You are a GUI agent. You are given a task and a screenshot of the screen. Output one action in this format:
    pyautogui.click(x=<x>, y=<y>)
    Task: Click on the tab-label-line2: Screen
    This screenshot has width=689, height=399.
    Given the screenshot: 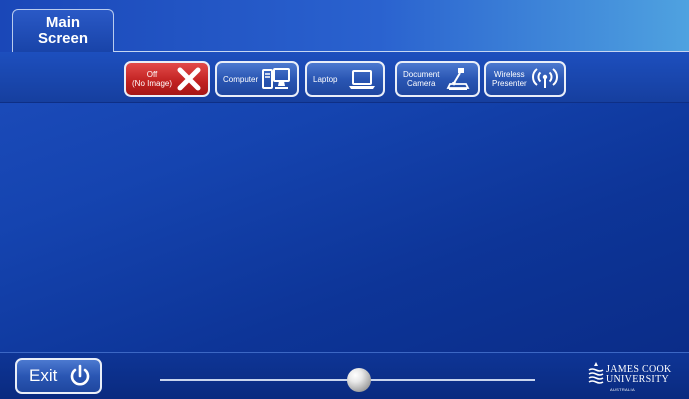 What is the action you would take?
    pyautogui.click(x=63, y=38)
    